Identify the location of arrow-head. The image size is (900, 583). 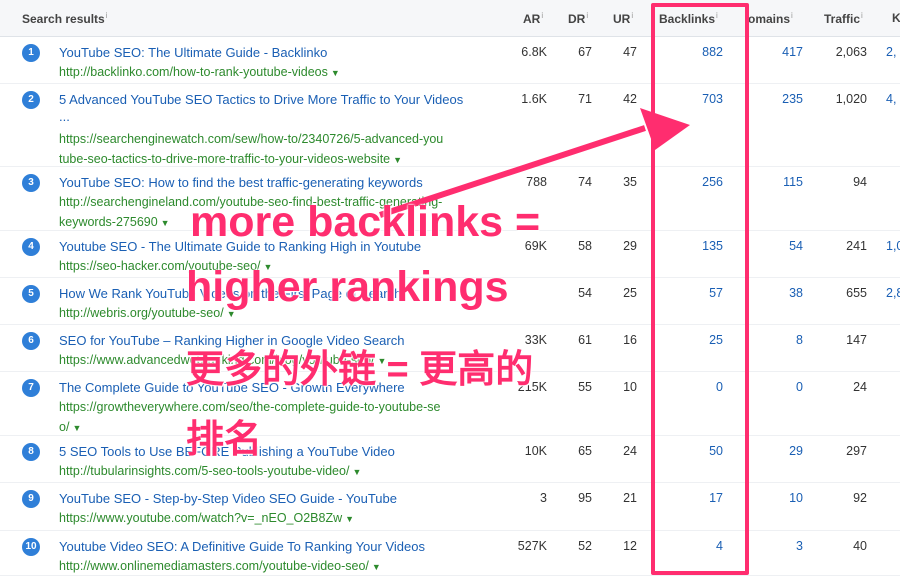
(665, 129).